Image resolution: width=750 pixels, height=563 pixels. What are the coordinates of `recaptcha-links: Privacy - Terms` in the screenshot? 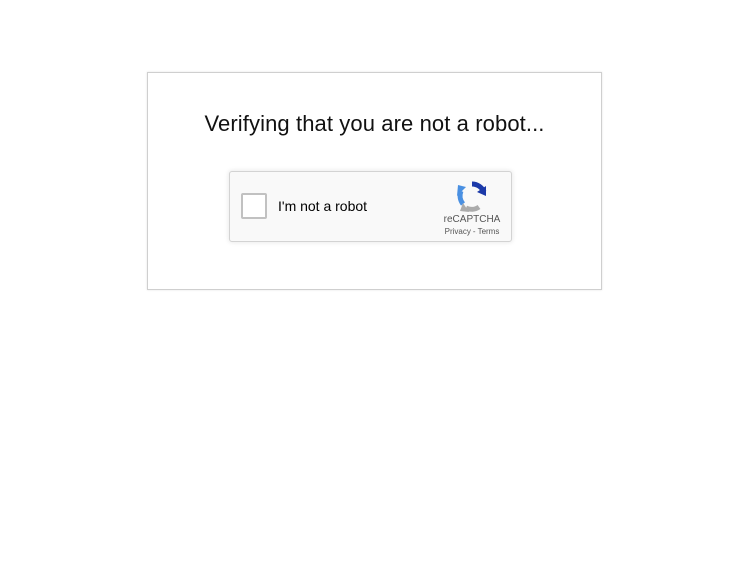 It's located at (472, 231).